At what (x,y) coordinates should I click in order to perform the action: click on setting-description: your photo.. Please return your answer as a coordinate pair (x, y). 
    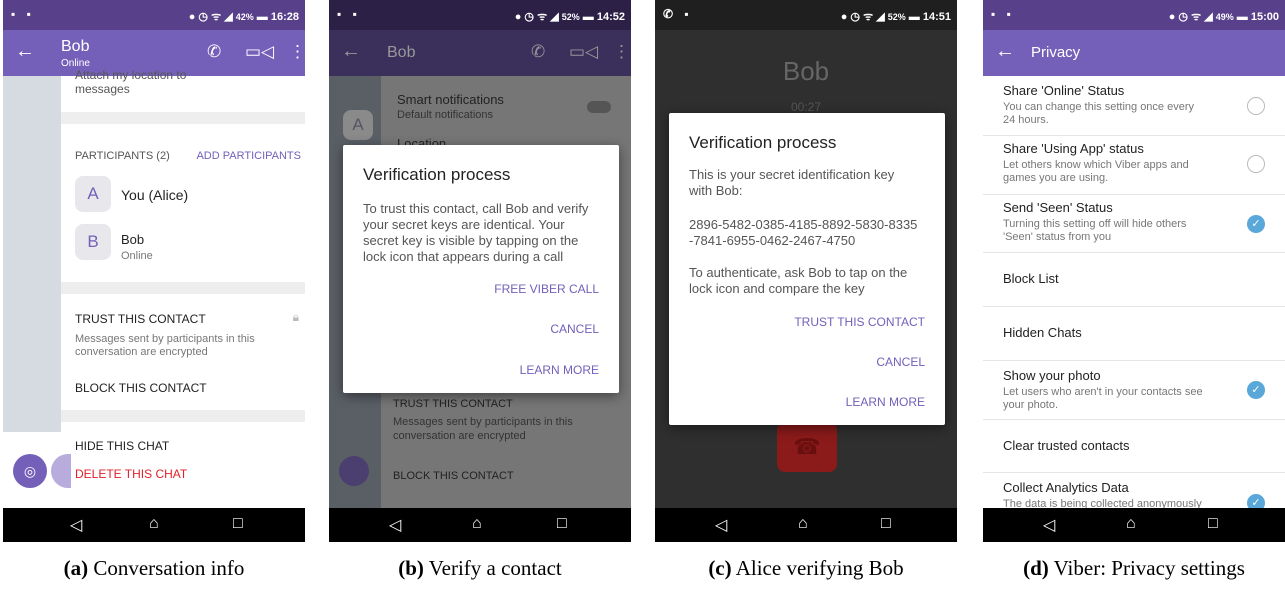
    Looking at the image, I should click on (1031, 405).